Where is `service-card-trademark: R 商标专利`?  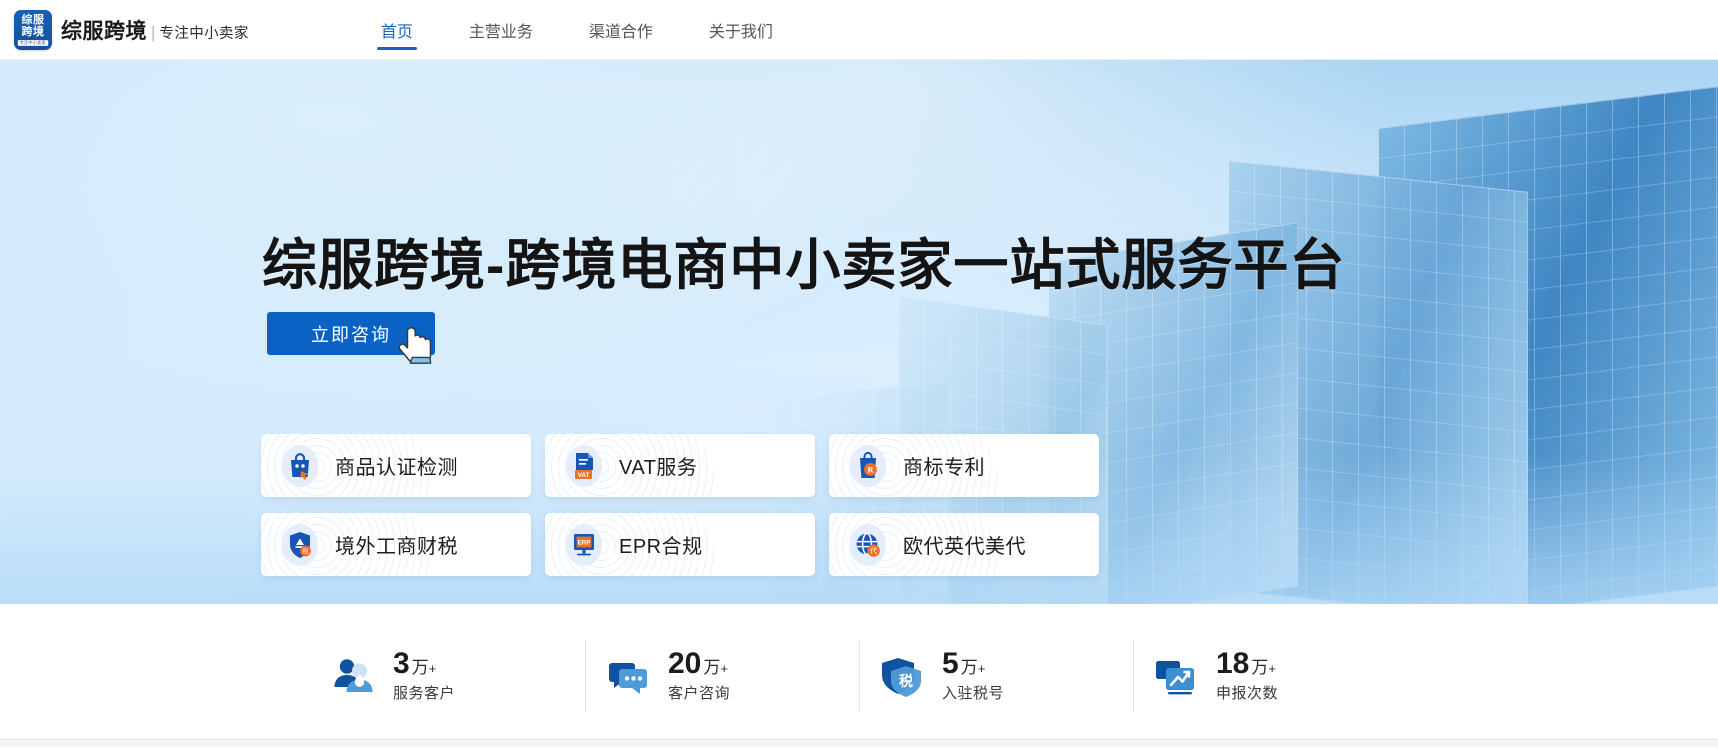 service-card-trademark: R 商标专利 is located at coordinates (964, 465).